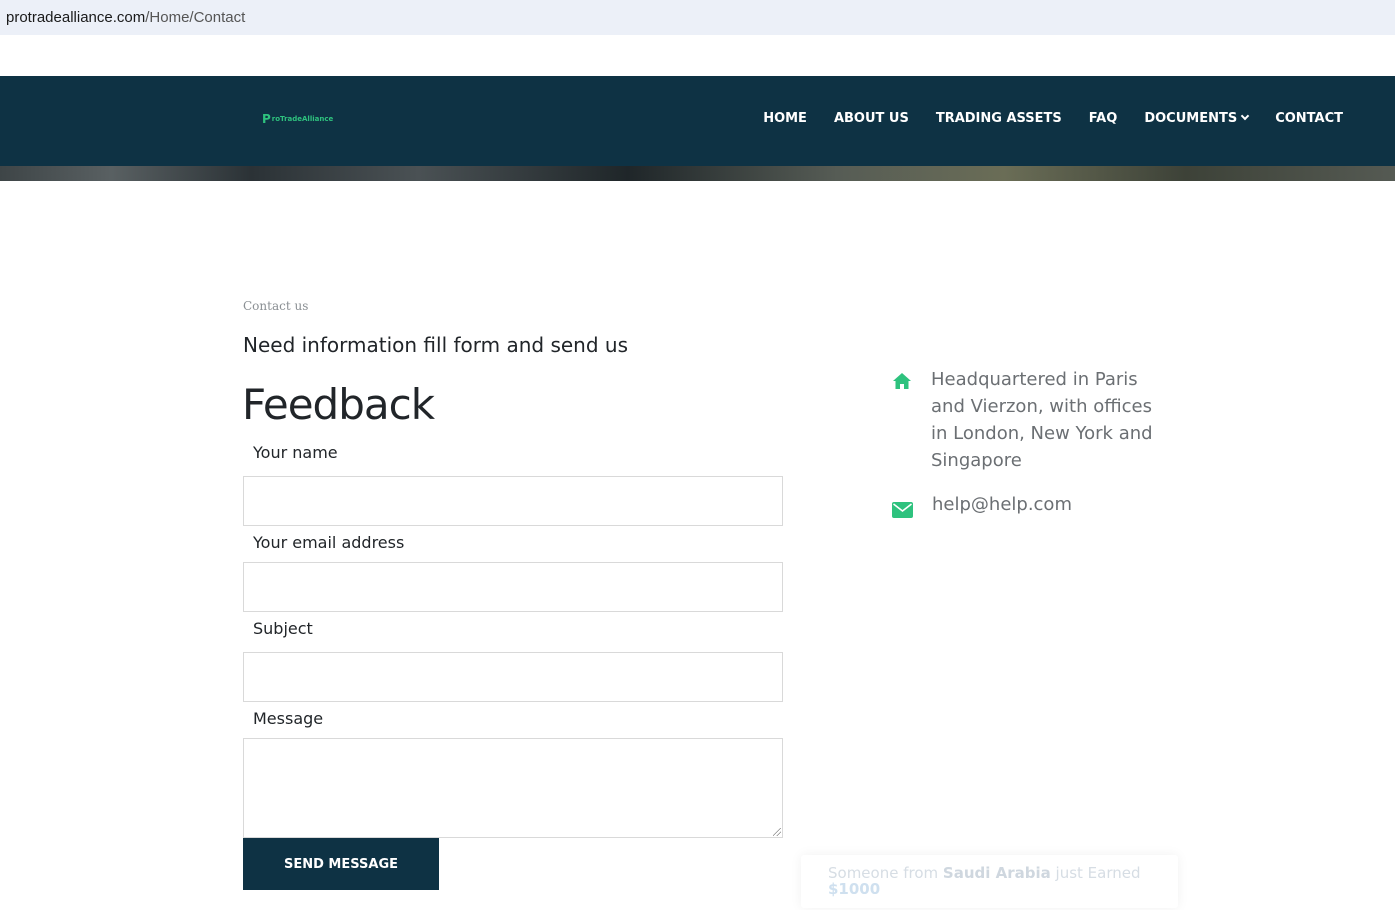 Image resolution: width=1395 pixels, height=910 pixels. What do you see at coordinates (513, 587) in the screenshot?
I see `email-input` at bounding box center [513, 587].